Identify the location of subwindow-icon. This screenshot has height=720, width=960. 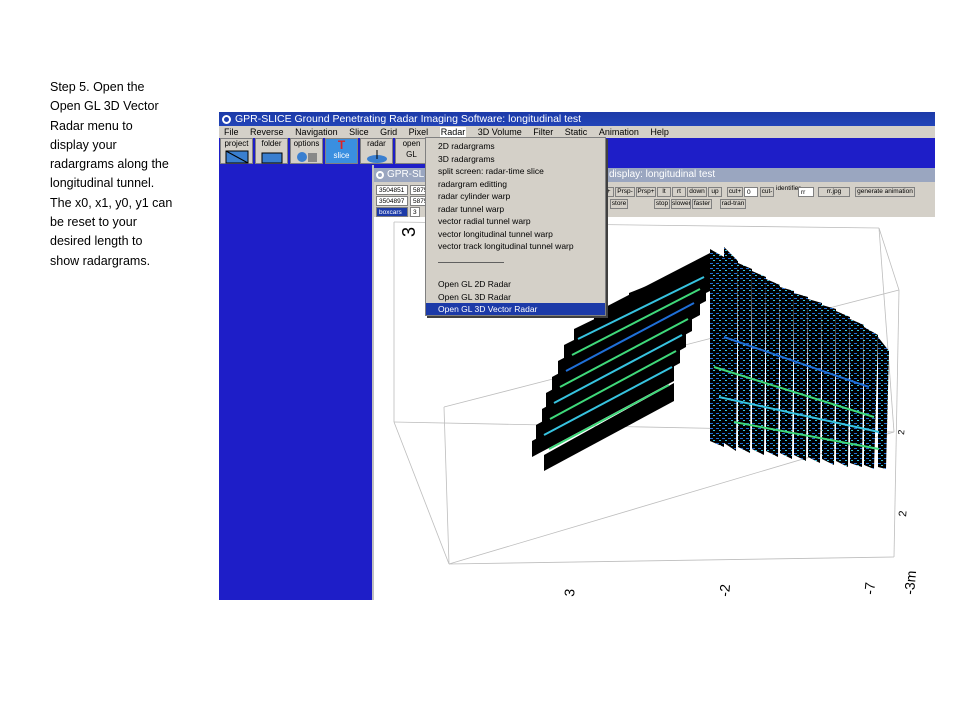
(380, 175).